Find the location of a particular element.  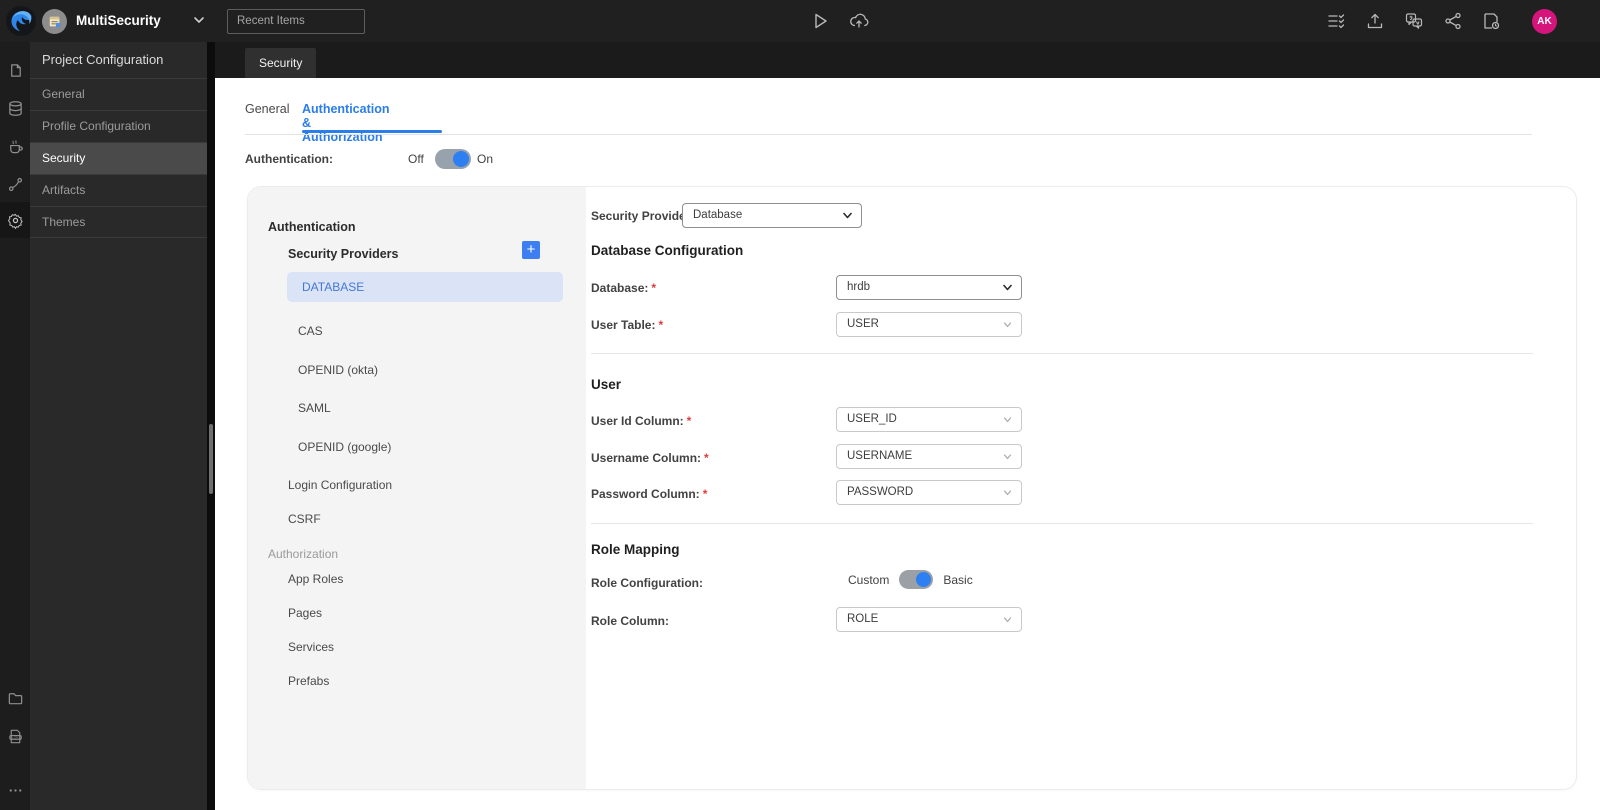

sidebar-item-security: Security is located at coordinates (118, 158).